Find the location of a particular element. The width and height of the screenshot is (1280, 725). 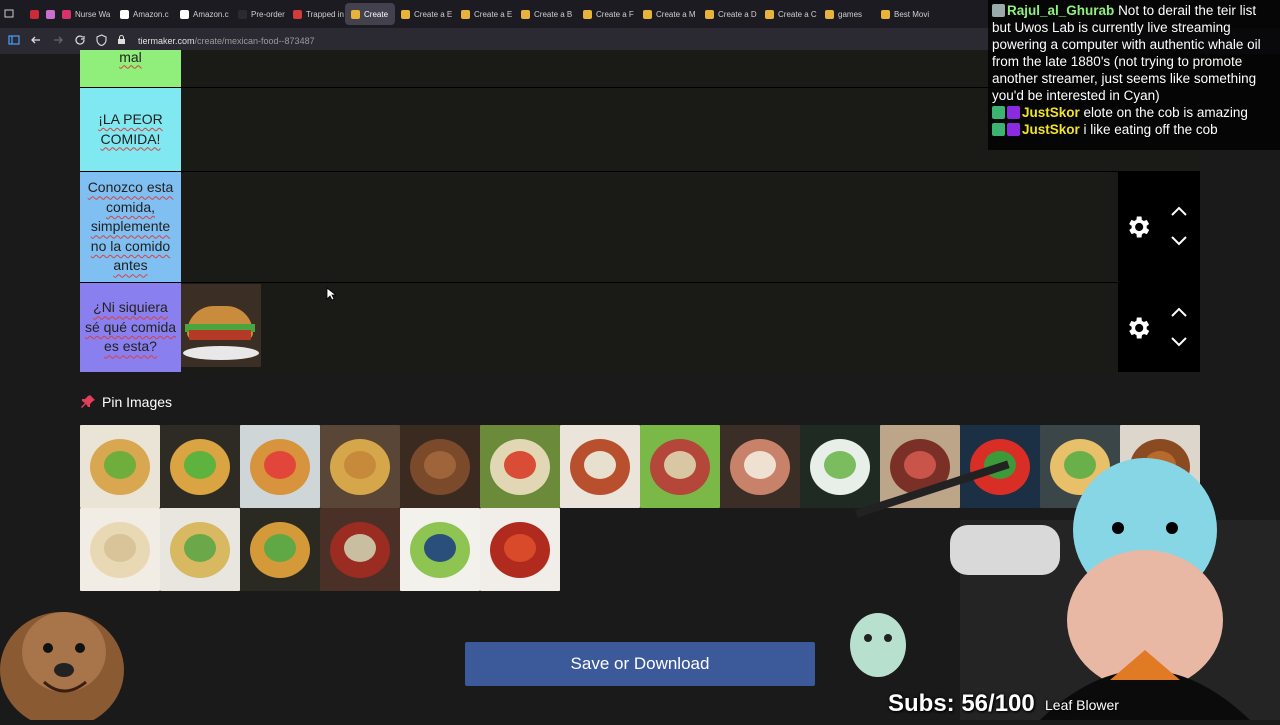

browser-tab: Create a C is located at coordinates (789, 14).